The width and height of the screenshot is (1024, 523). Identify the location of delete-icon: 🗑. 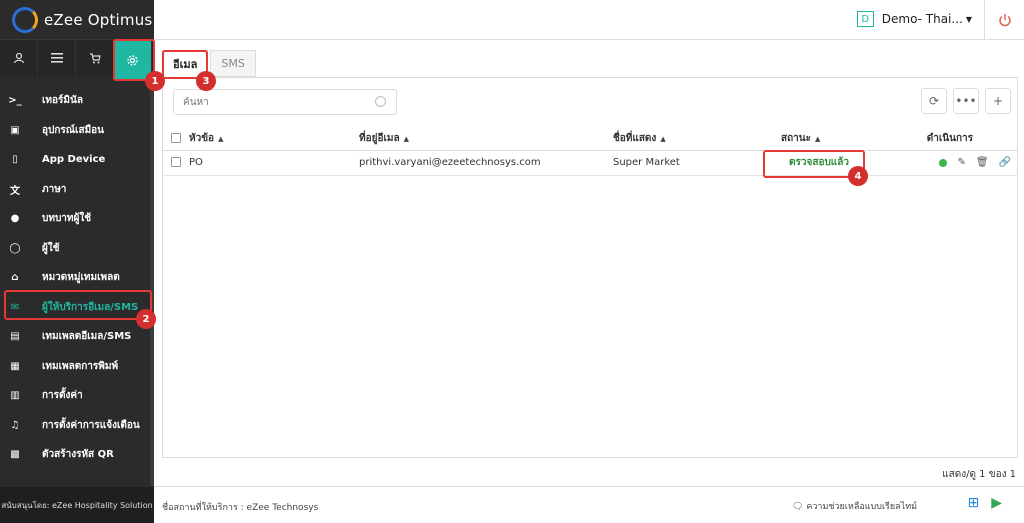
(982, 162).